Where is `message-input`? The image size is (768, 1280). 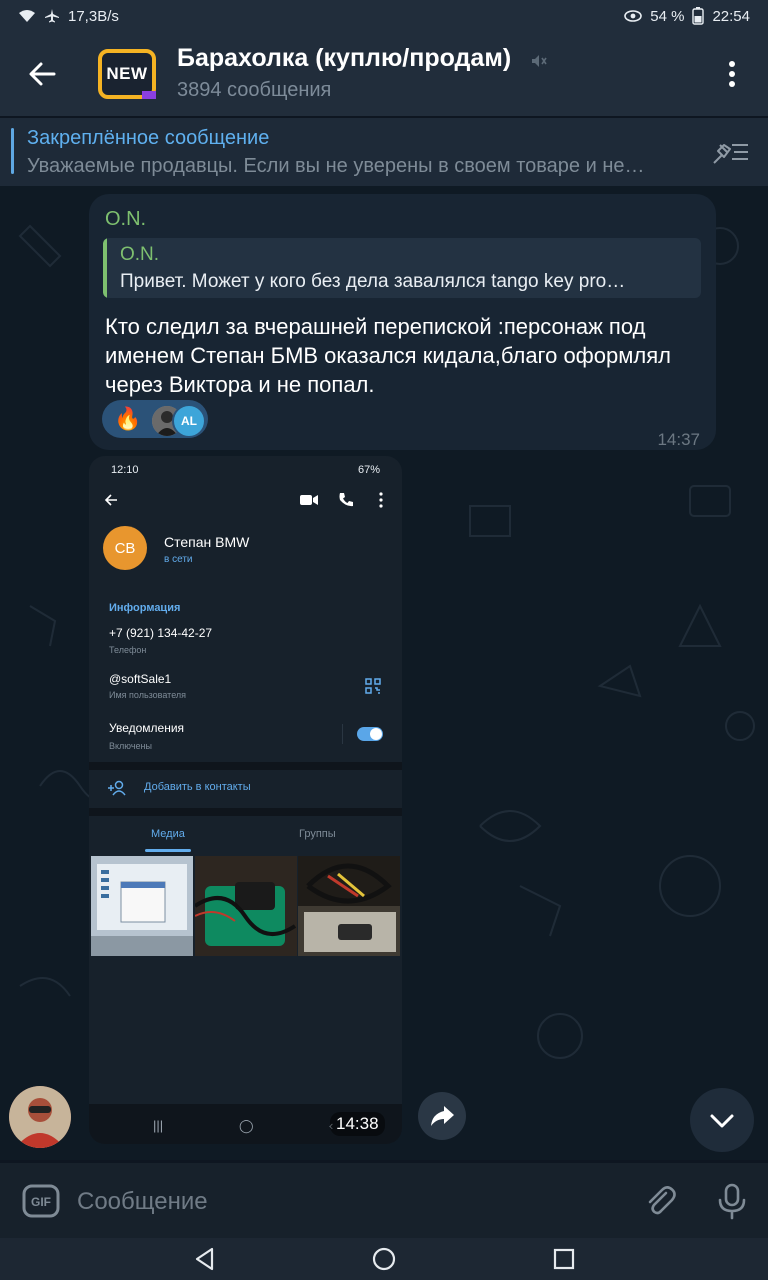 message-input is located at coordinates (352, 1202).